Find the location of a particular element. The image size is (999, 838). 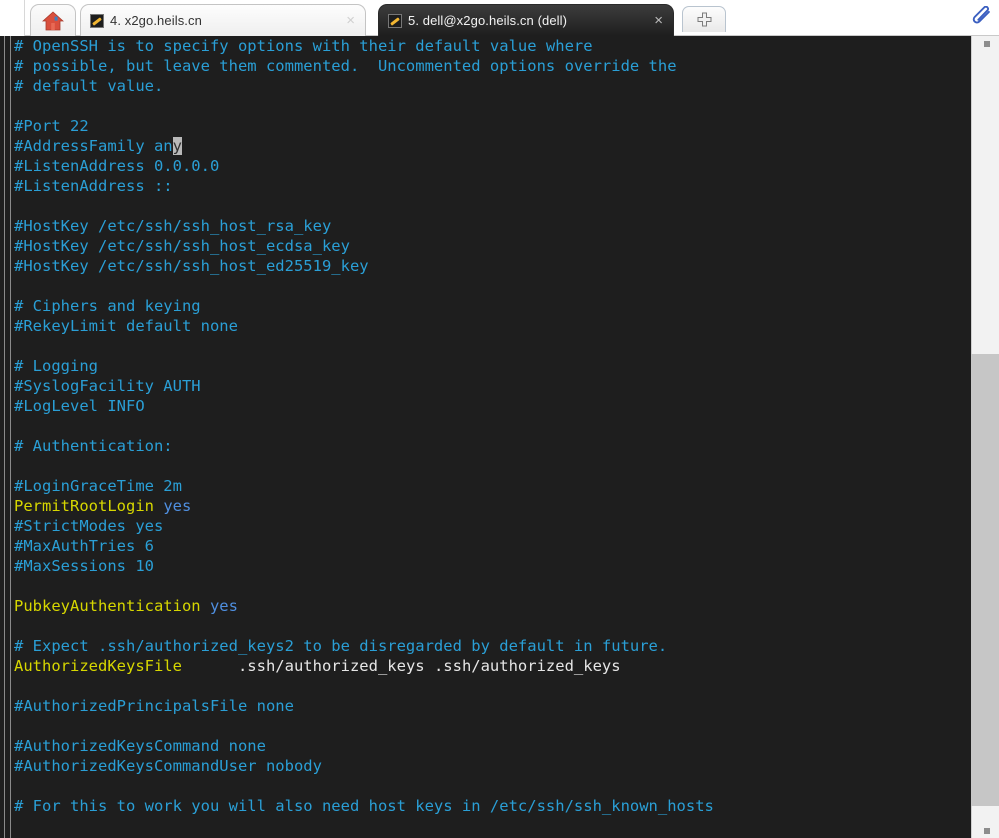

terminal-line: #HostKey /etc/ssh/ssh_host_ed25519_key is located at coordinates (191, 266).